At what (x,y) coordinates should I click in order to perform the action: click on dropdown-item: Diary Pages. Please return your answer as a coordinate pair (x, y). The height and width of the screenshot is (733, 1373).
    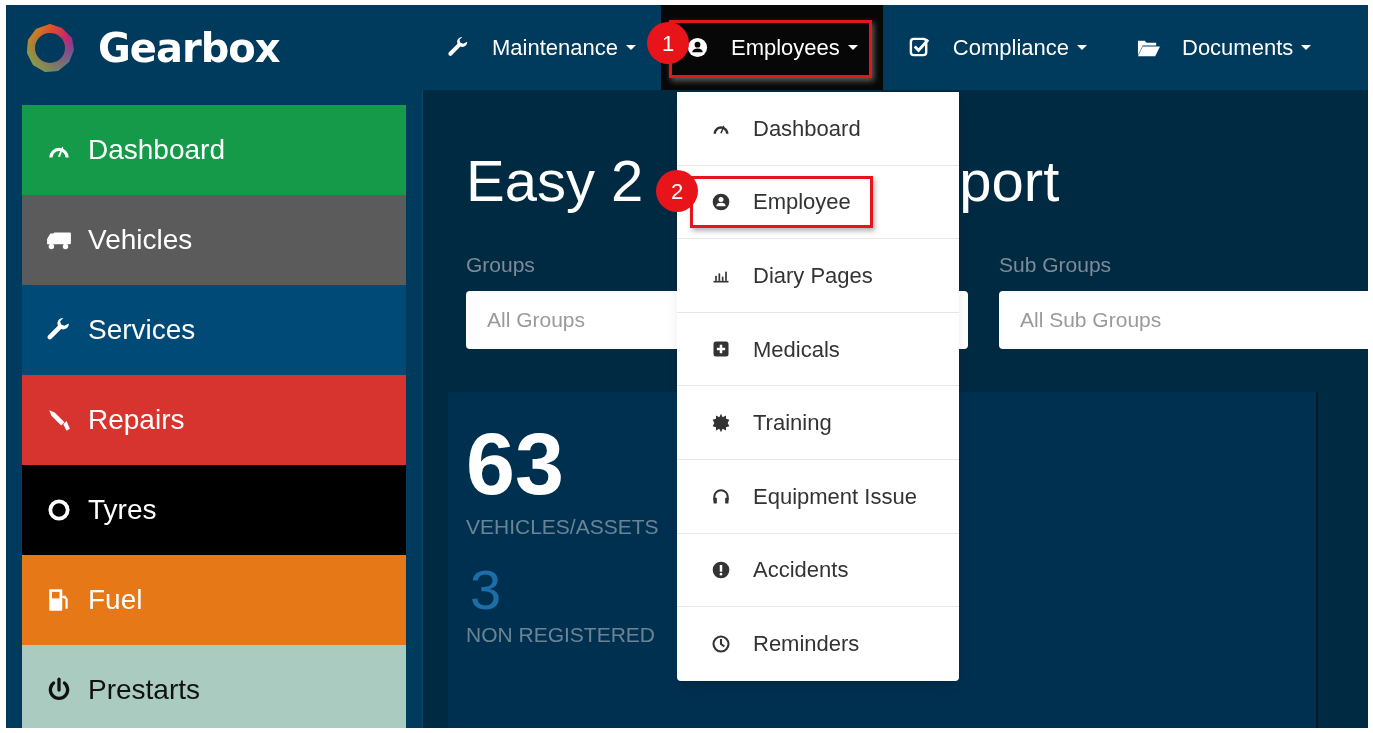
    Looking at the image, I should click on (792, 275).